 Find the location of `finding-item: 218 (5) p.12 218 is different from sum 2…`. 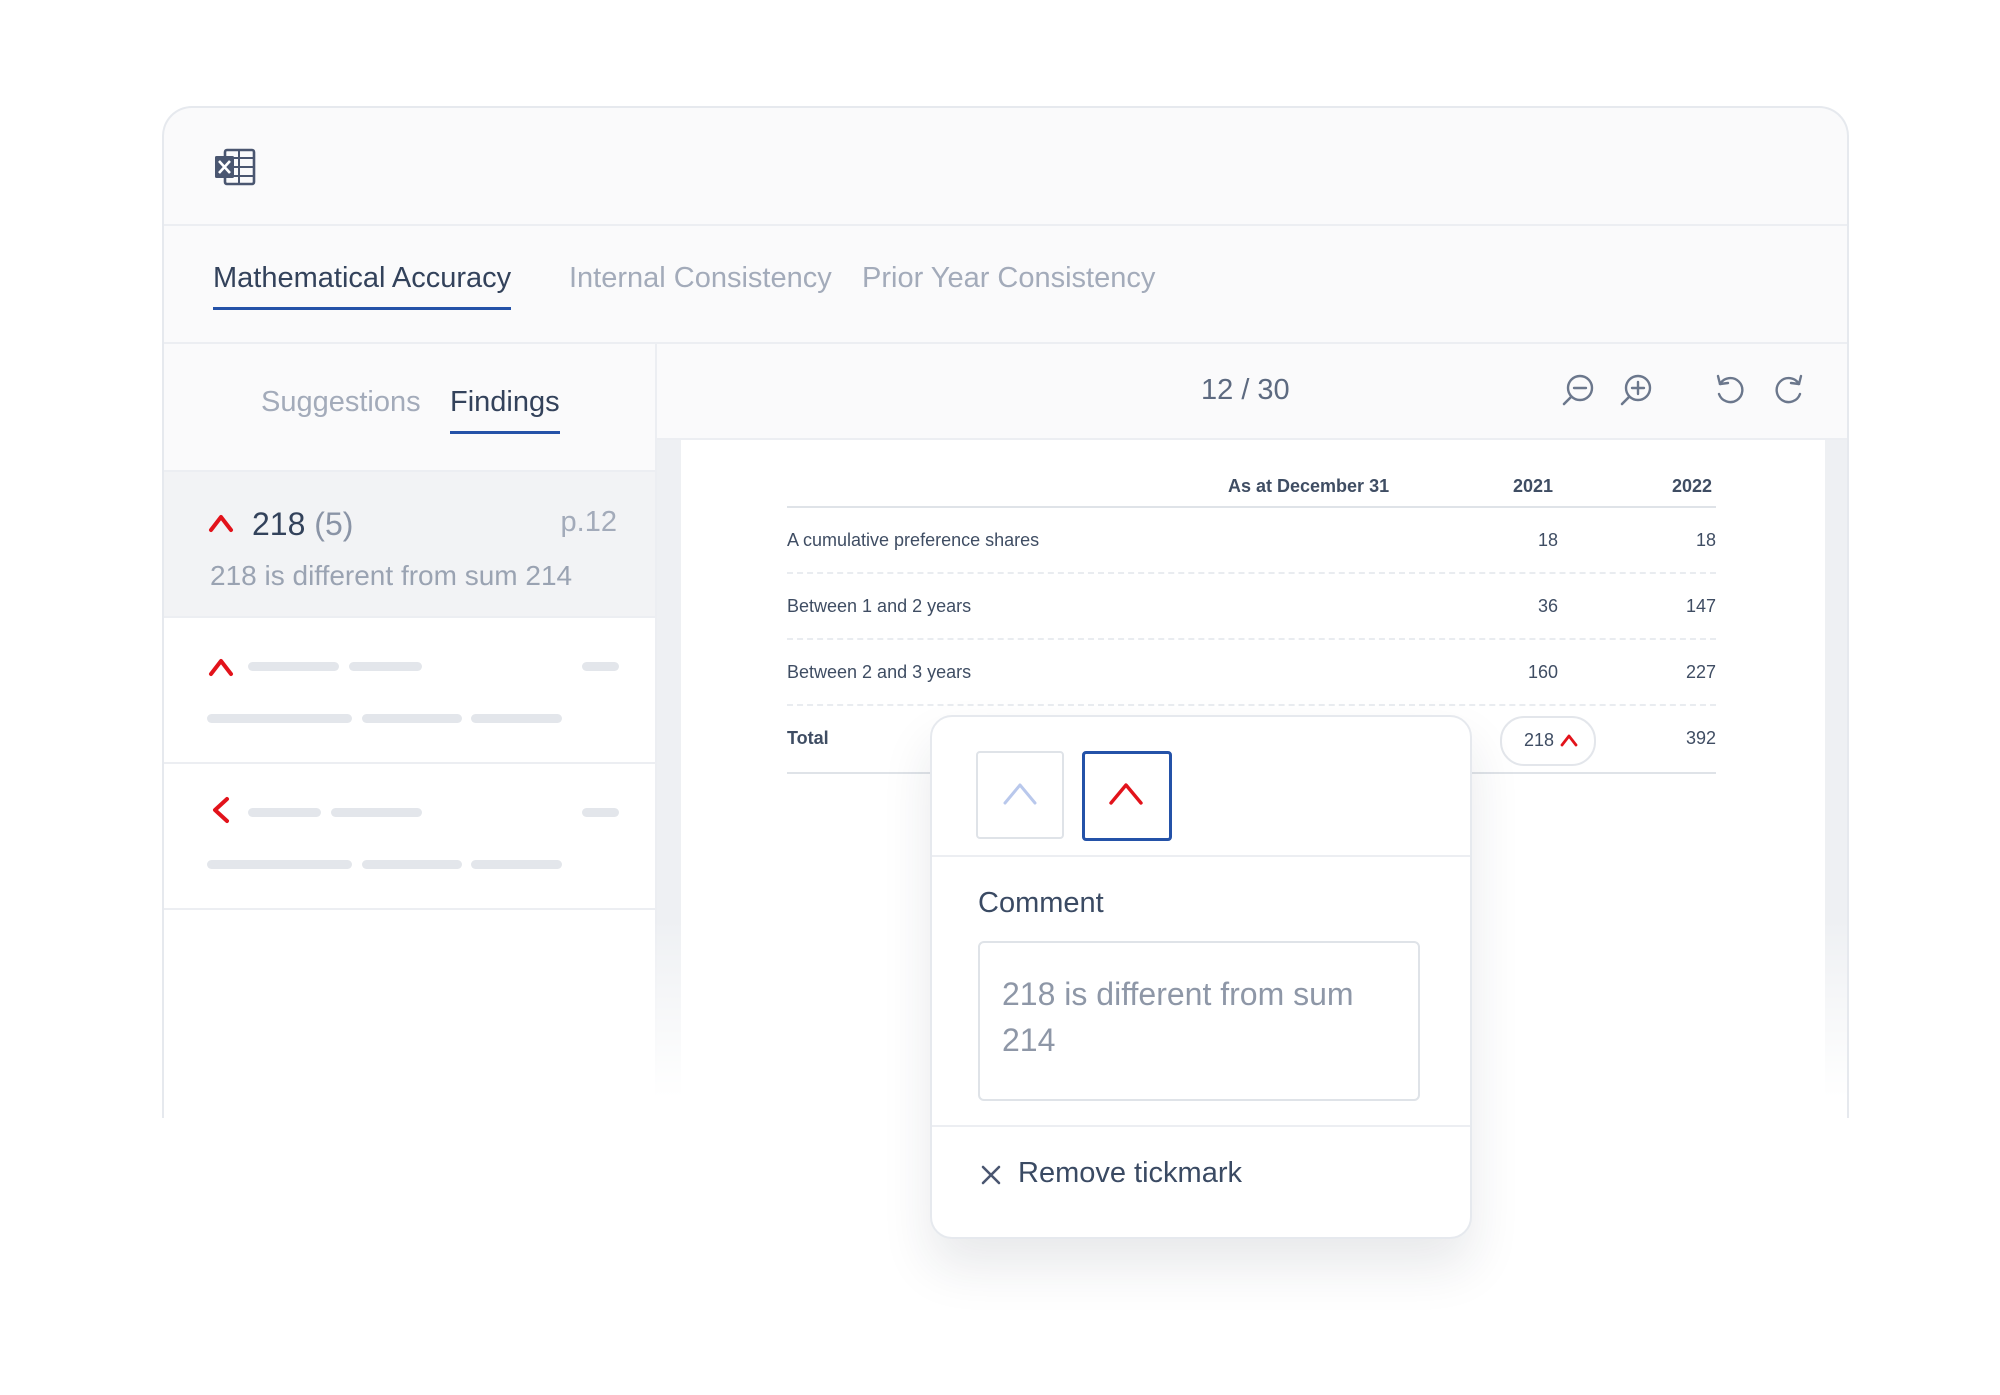

finding-item: 218 (5) p.12 218 is different from sum 2… is located at coordinates (409, 545).